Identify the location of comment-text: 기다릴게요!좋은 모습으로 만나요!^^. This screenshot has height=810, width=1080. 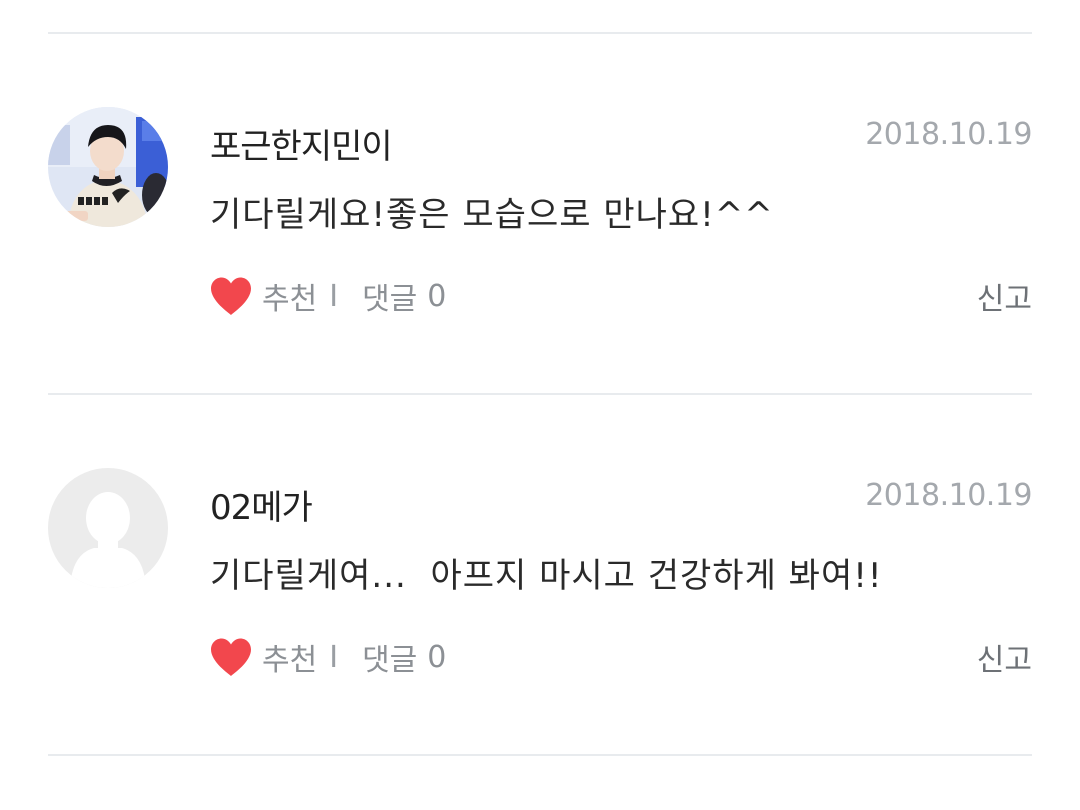
(492, 215).